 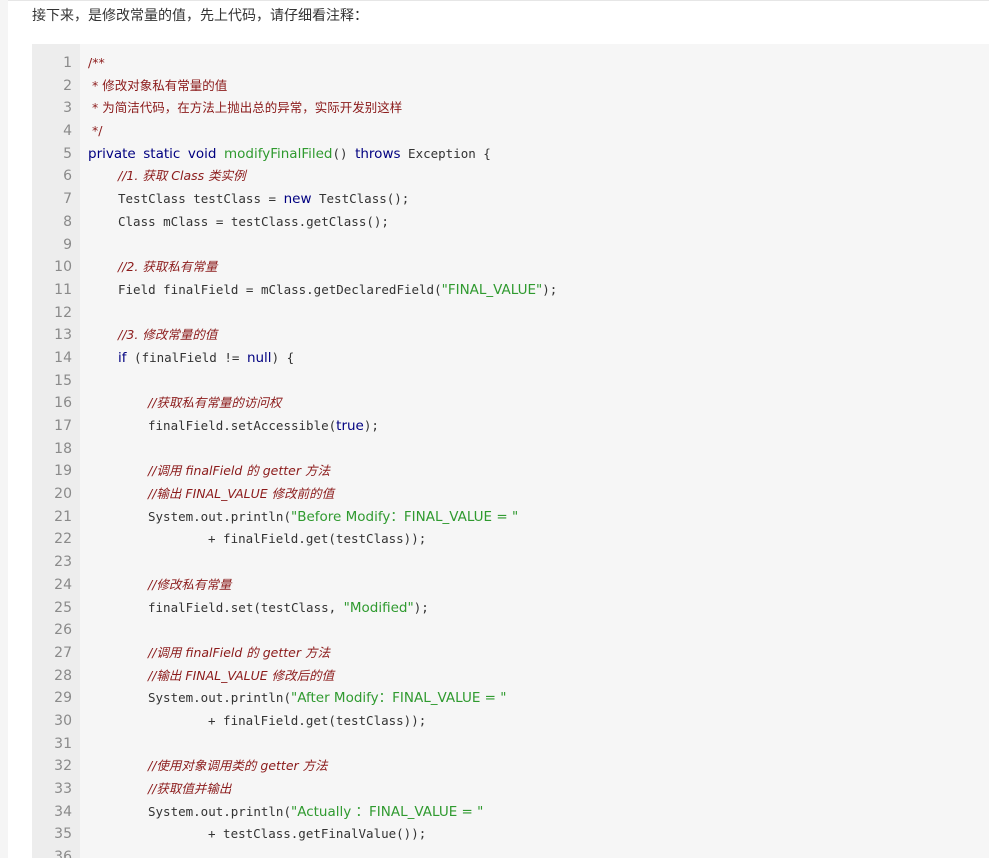 I want to click on line-number: 23, so click(x=63, y=562).